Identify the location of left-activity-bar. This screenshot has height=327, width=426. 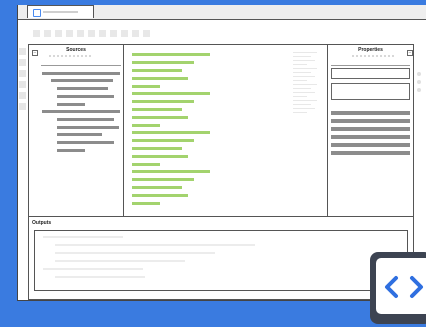
(23, 131).